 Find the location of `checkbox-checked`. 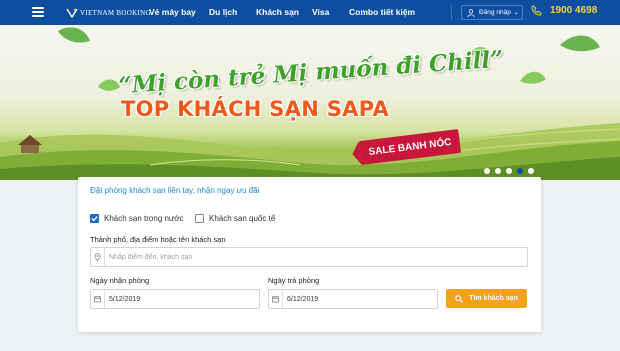

checkbox-checked is located at coordinates (94, 218).